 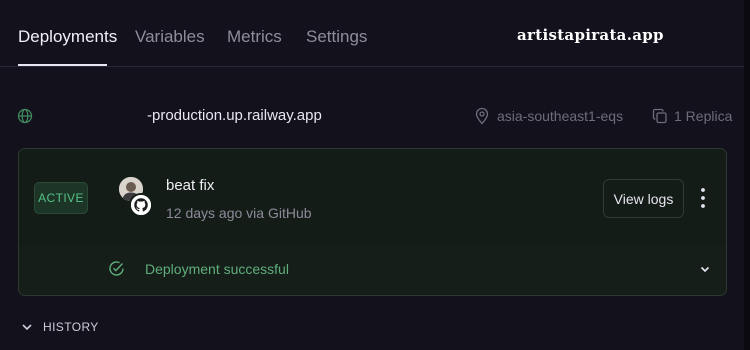 I want to click on globe-icon, so click(x=25, y=116).